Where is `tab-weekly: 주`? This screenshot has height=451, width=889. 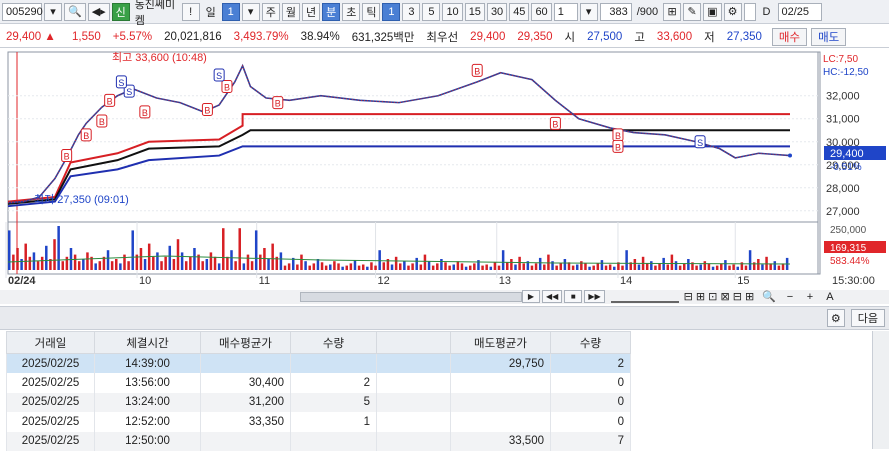
tab-weekly: 주 is located at coordinates (271, 12).